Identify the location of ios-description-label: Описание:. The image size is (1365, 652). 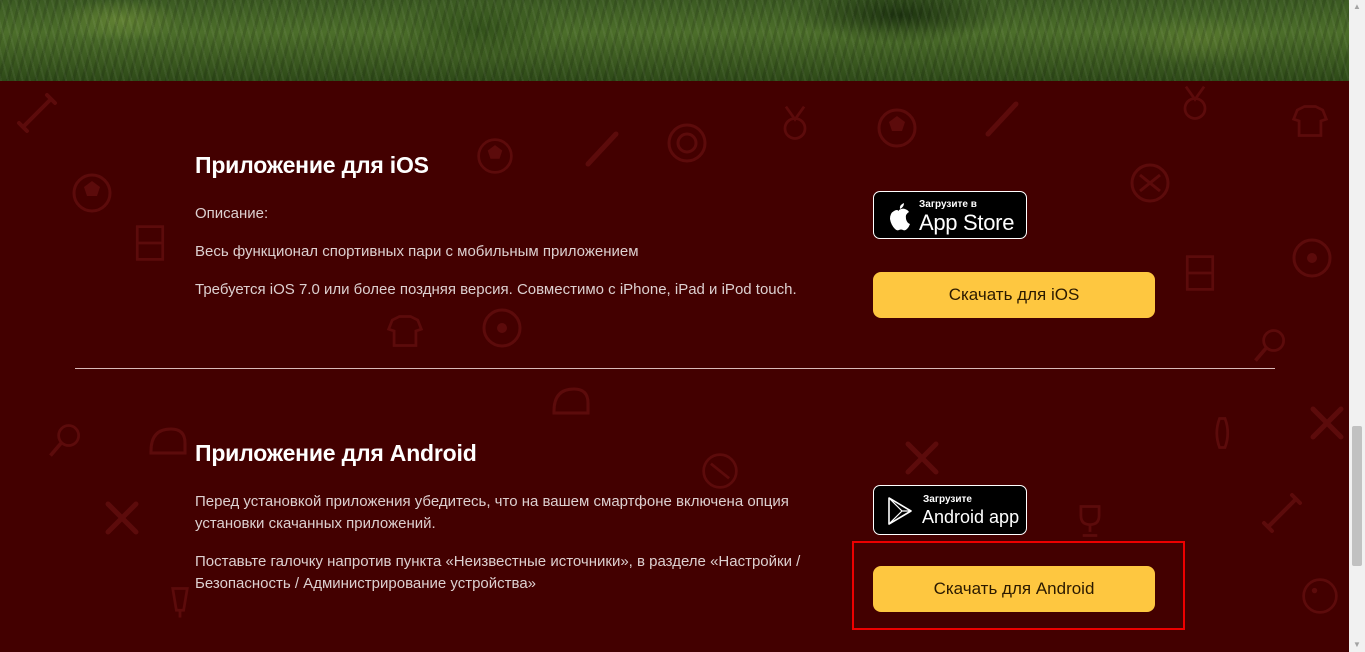
(232, 213).